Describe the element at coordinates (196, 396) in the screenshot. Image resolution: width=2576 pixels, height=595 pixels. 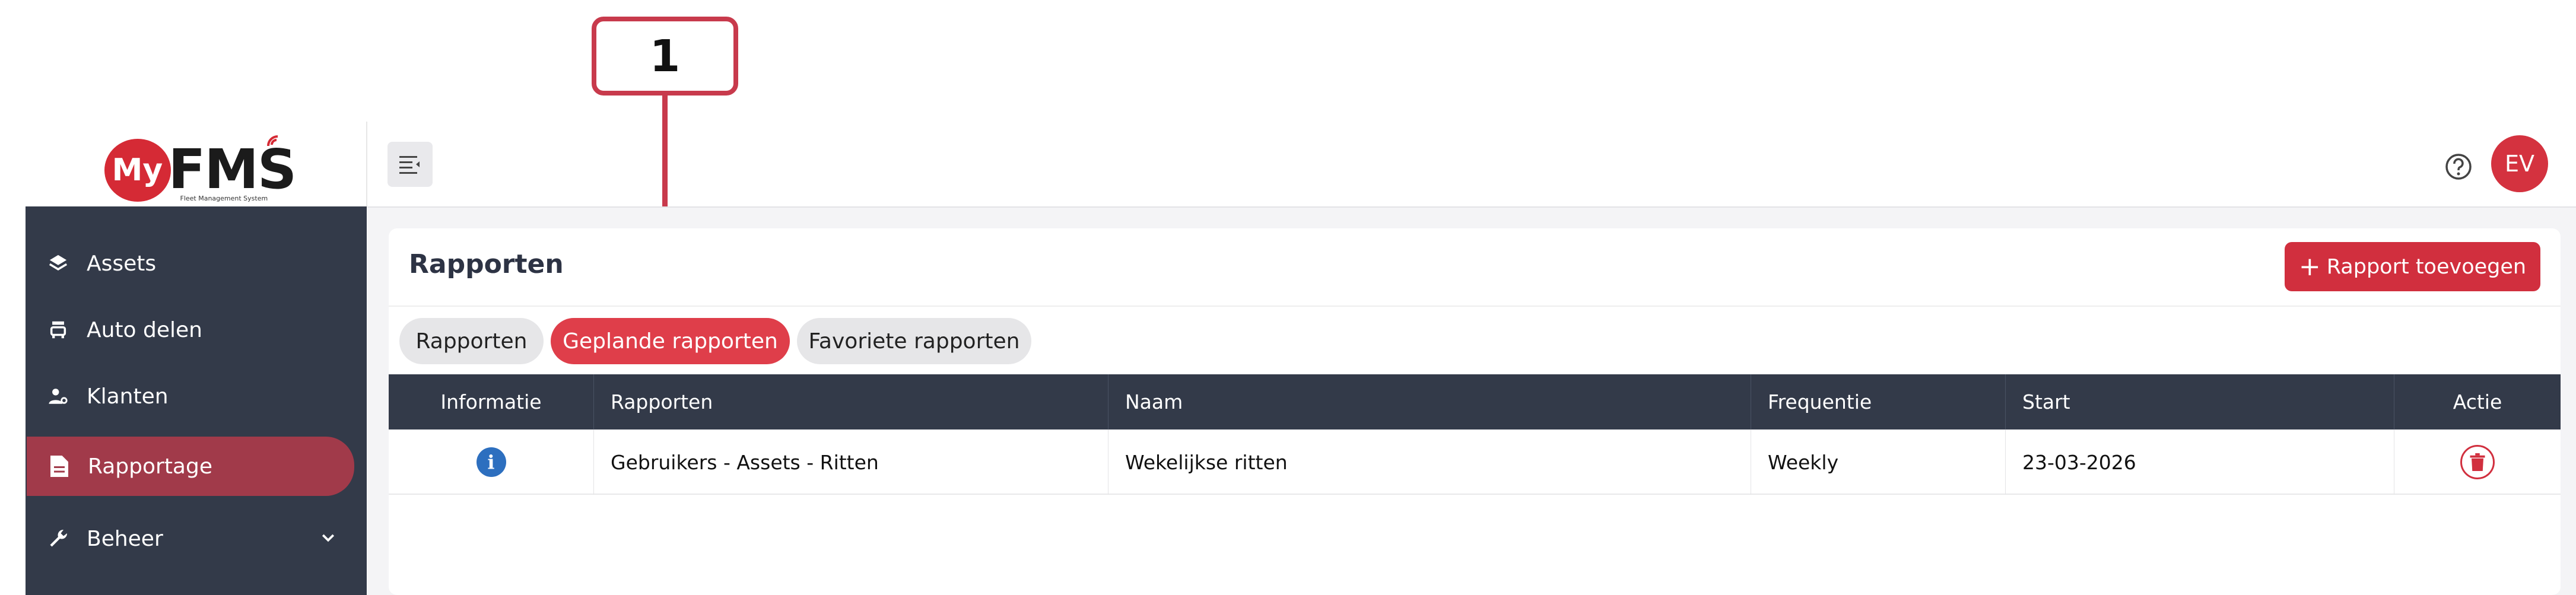
I see `sidebar-item-klanten: Klanten` at that location.